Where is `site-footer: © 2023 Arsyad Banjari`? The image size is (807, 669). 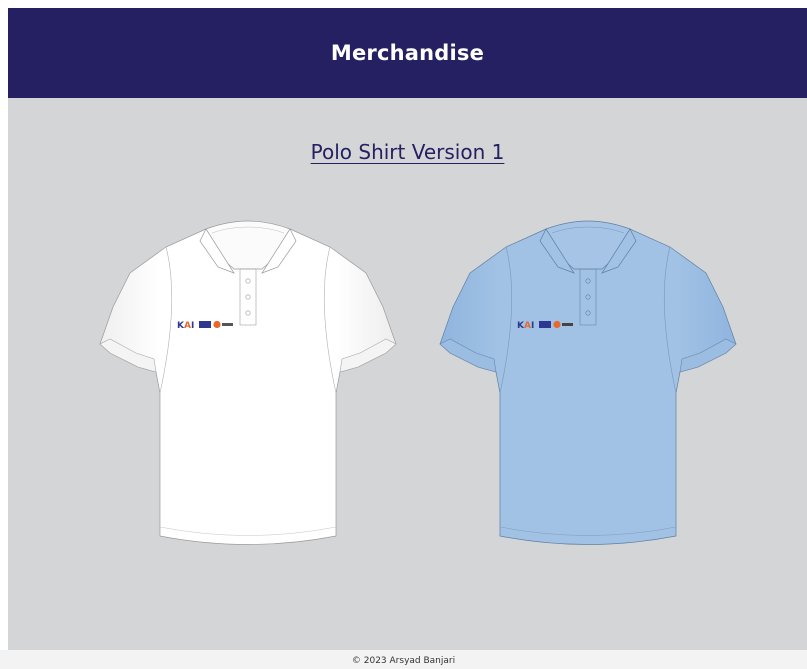
site-footer: © 2023 Arsyad Banjari is located at coordinates (403, 659).